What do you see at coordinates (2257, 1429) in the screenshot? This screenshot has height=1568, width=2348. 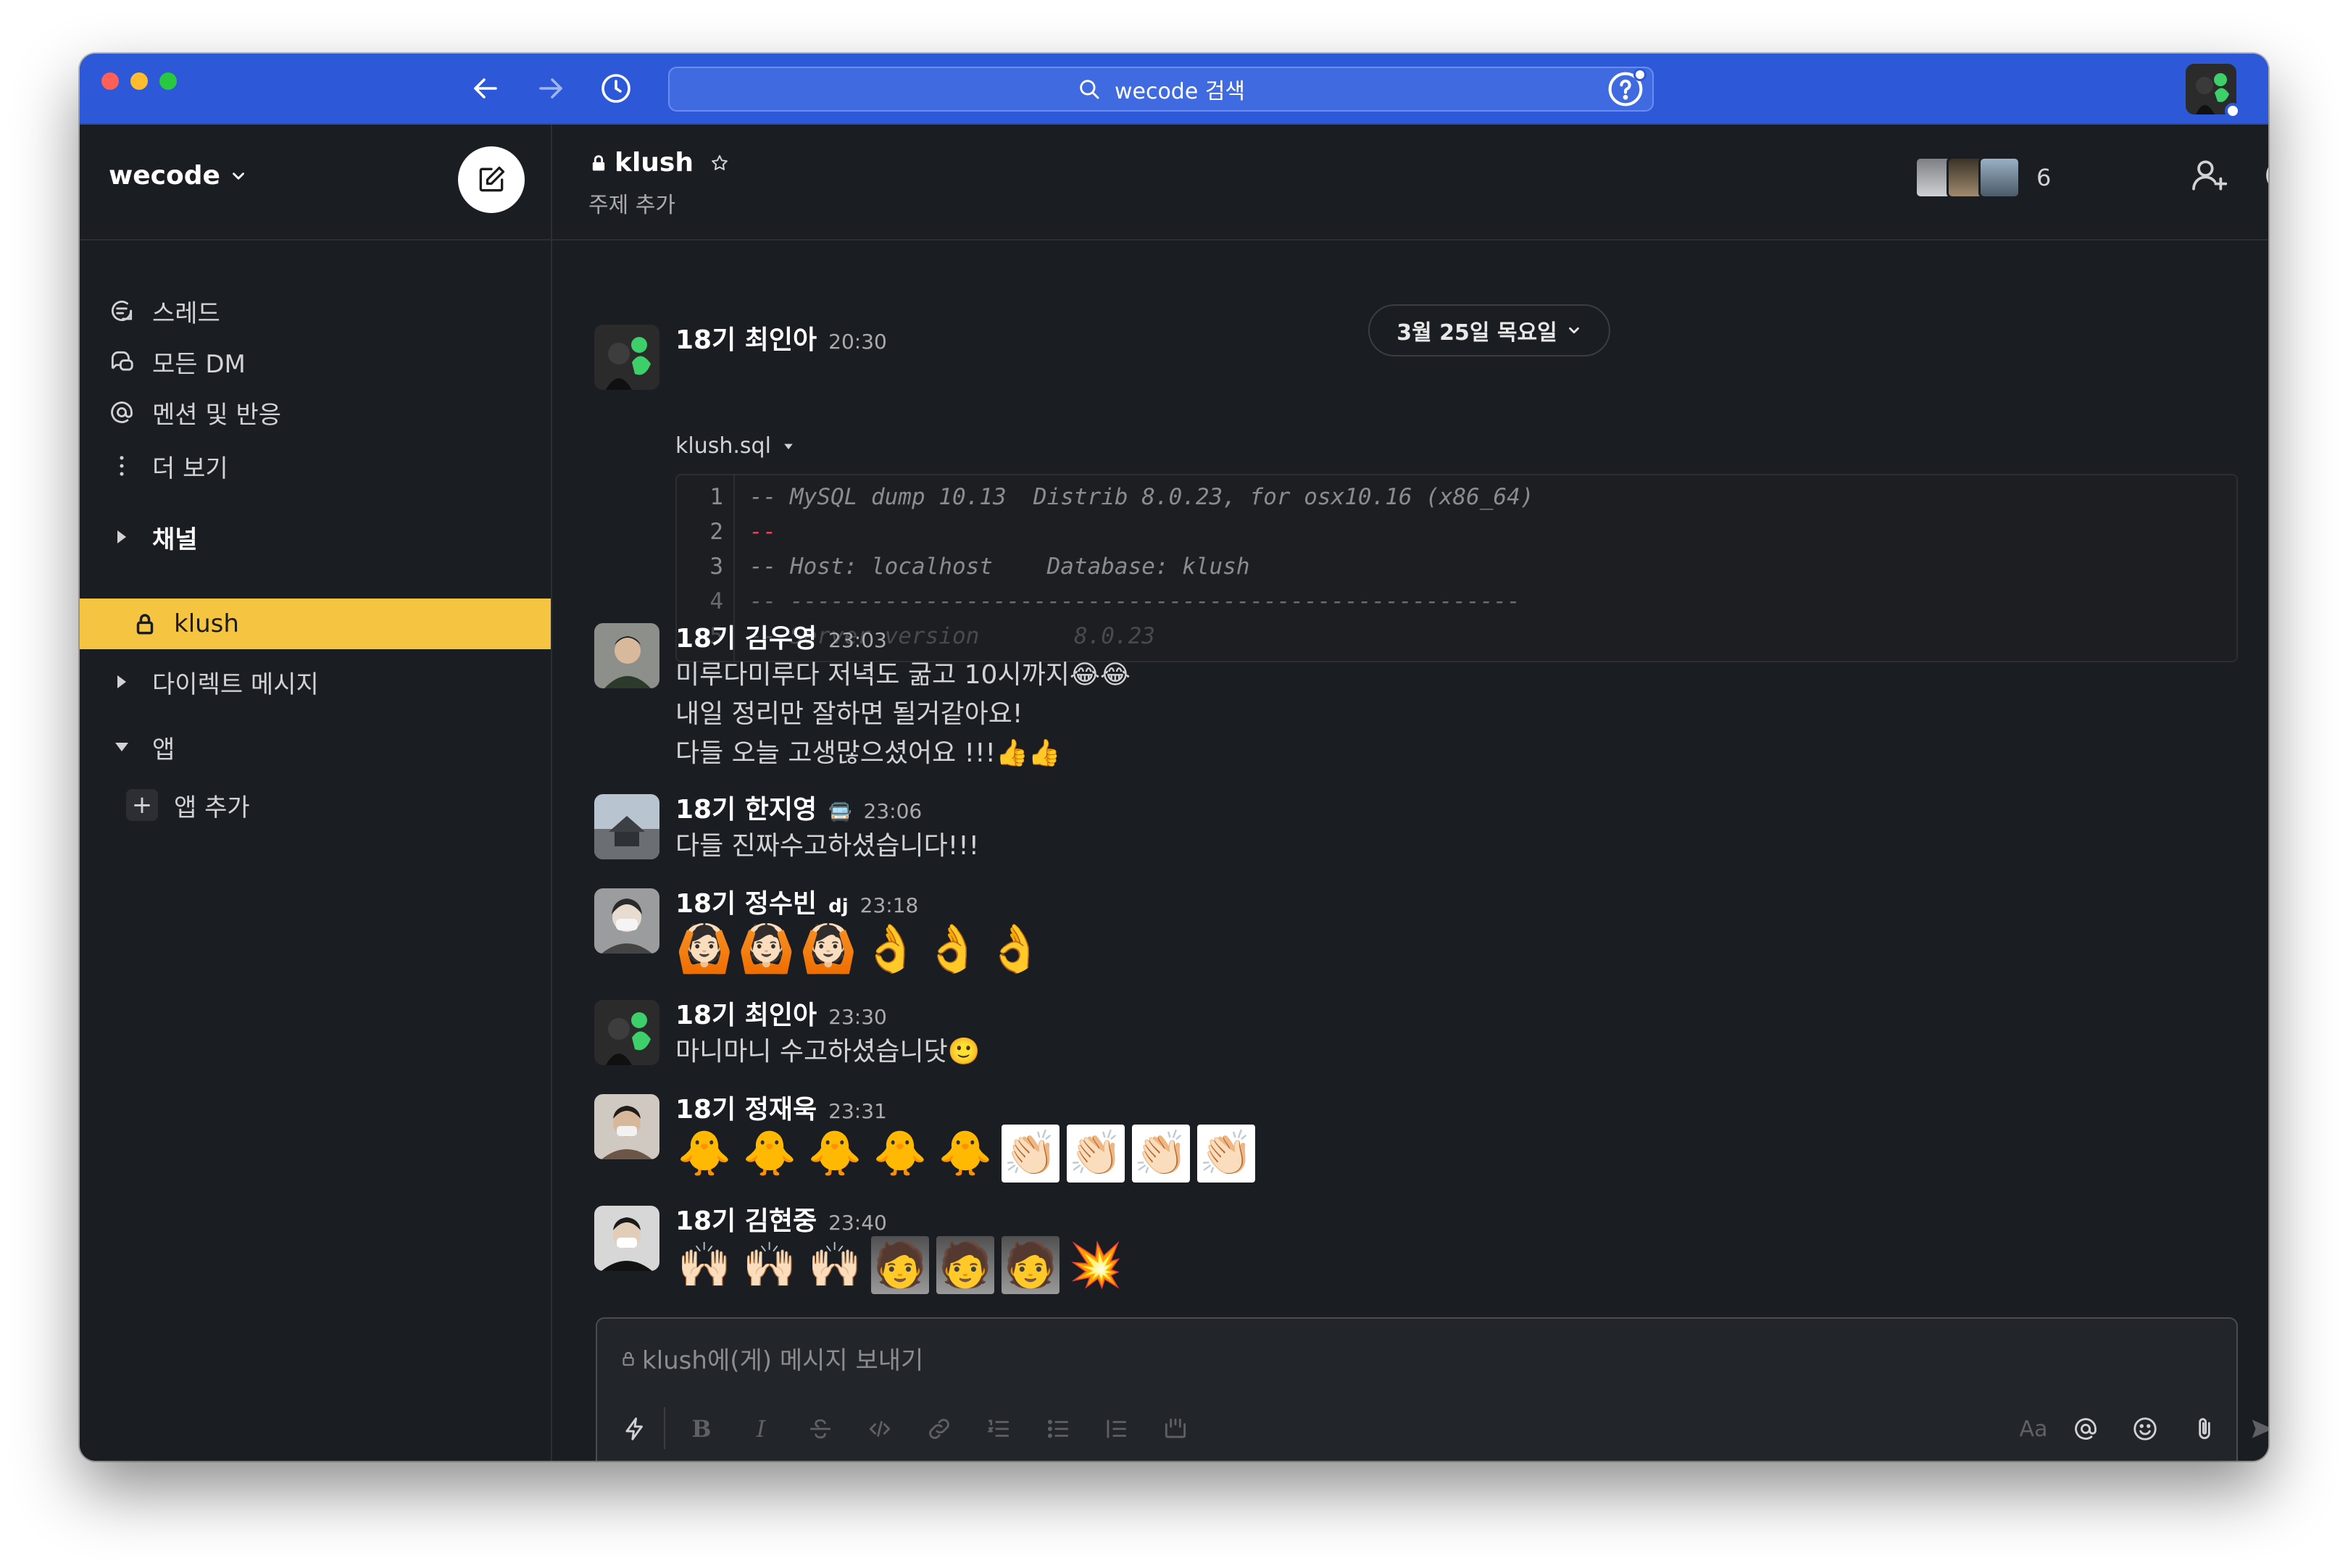 I see `send-icon` at bounding box center [2257, 1429].